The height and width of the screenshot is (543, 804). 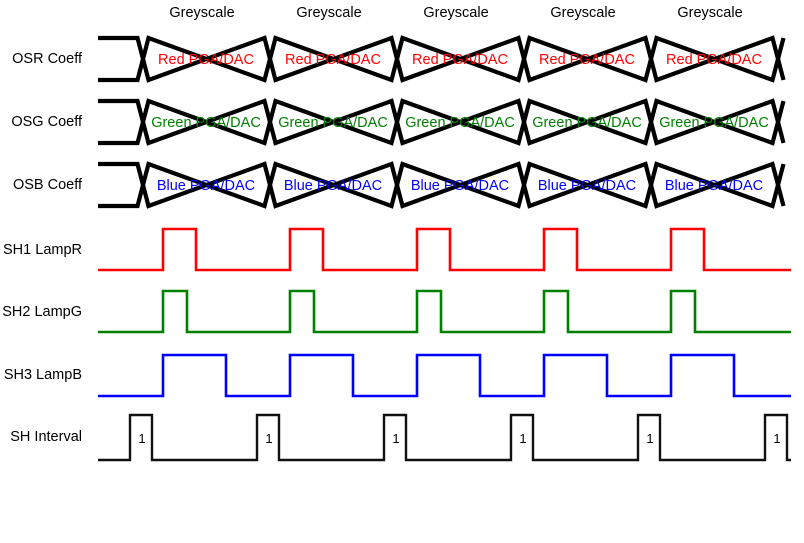 What do you see at coordinates (587, 123) in the screenshot?
I see `bus-cell-osg-coeff-4: Green PGA/DAC` at bounding box center [587, 123].